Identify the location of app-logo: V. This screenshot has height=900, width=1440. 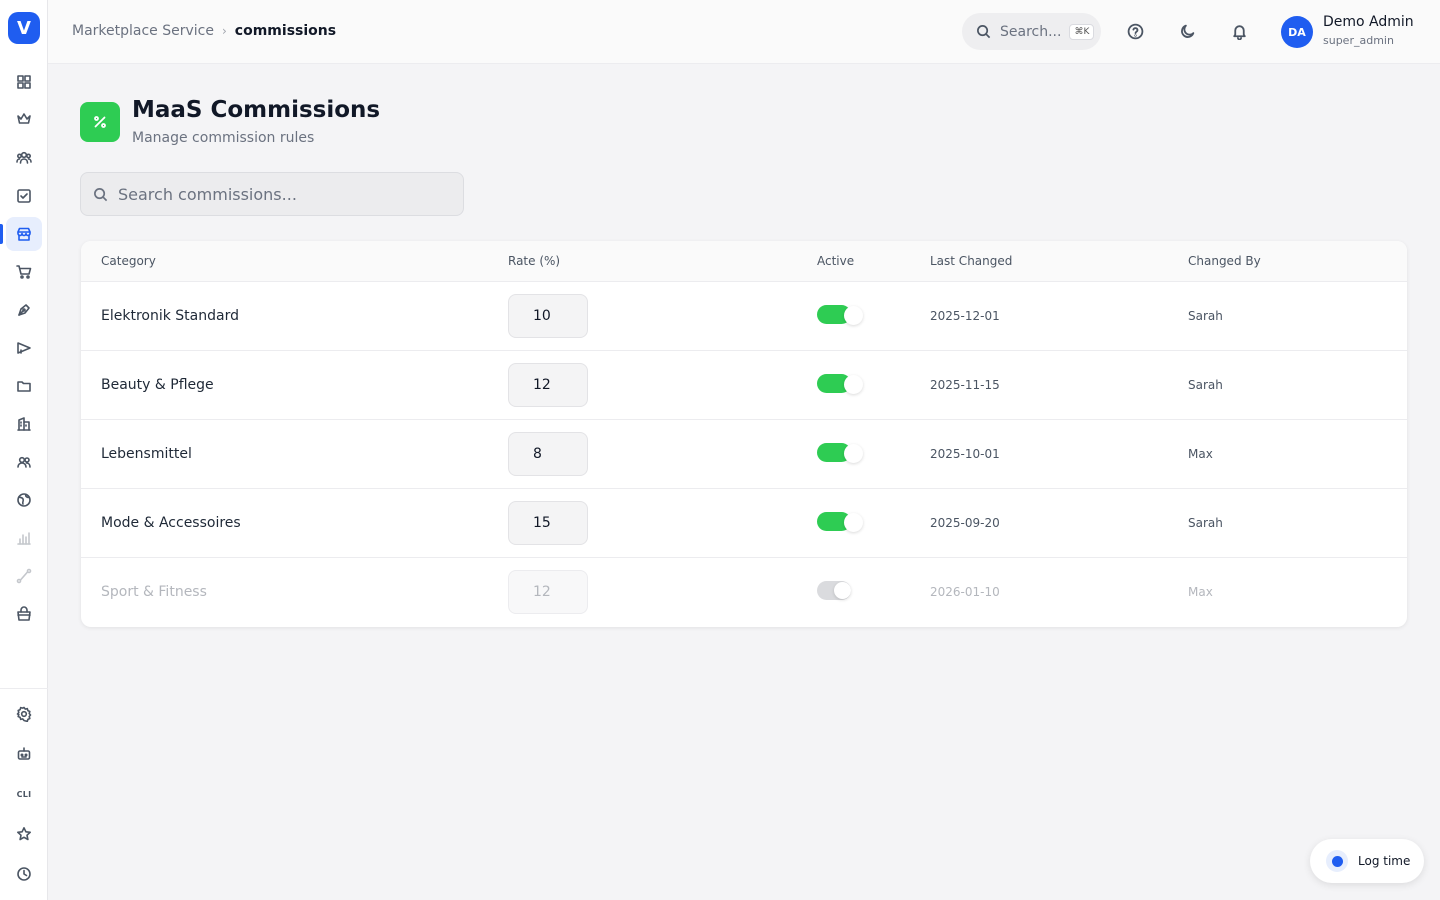
(24, 28).